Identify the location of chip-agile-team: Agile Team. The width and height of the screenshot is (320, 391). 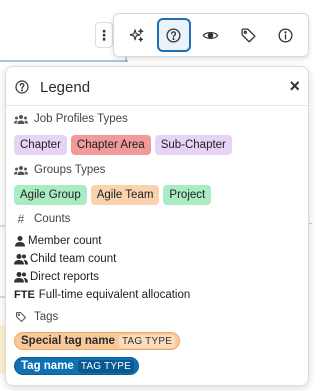
(125, 195).